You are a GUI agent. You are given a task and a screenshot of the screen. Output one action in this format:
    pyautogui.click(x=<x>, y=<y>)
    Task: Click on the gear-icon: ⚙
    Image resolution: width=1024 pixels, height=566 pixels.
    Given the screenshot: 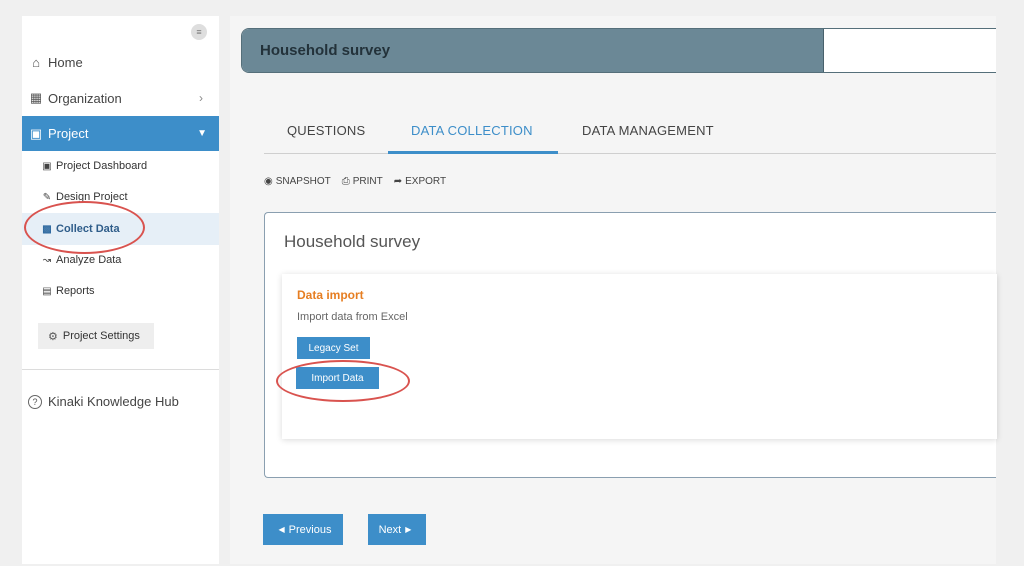 What is the action you would take?
    pyautogui.click(x=53, y=336)
    